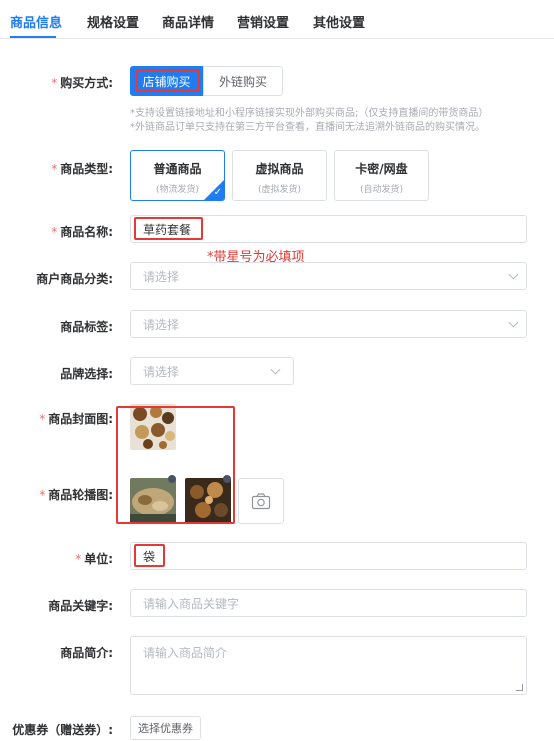 This screenshot has height=741, width=554. What do you see at coordinates (82, 232) in the screenshot?
I see `product-name-label: * 商品名称:` at bounding box center [82, 232].